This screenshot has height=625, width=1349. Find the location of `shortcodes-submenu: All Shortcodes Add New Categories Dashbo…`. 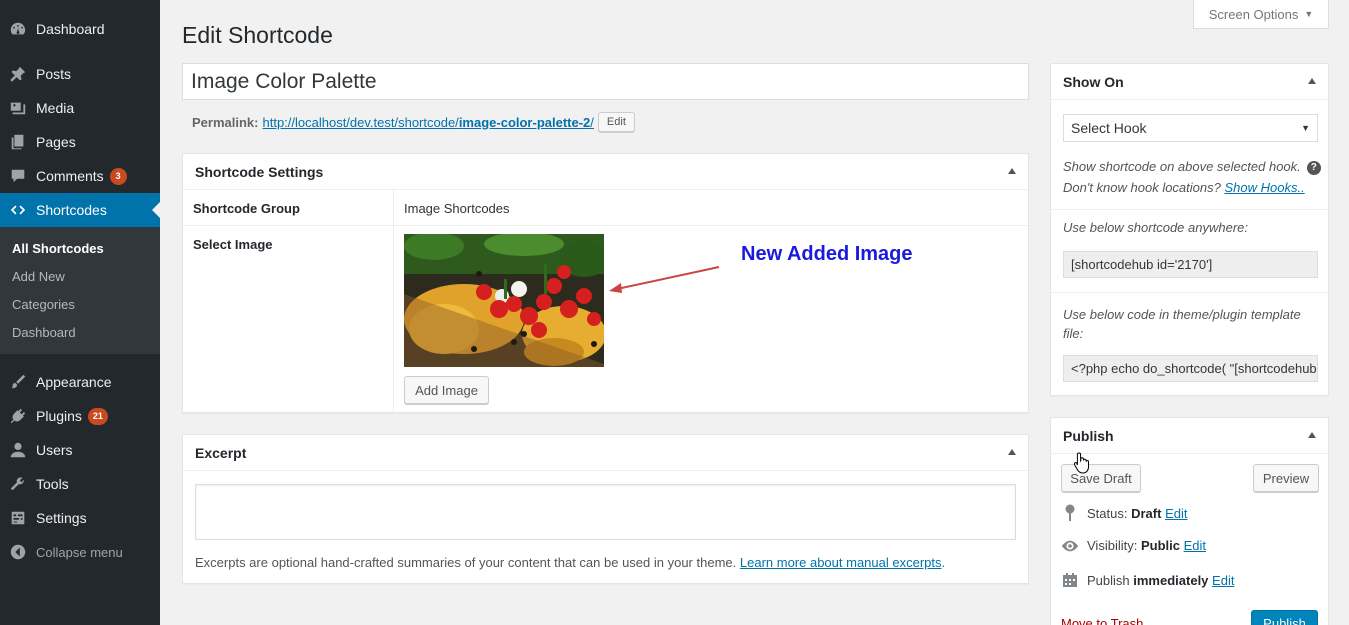

shortcodes-submenu: All Shortcodes Add New Categories Dashbo… is located at coordinates (80, 290).